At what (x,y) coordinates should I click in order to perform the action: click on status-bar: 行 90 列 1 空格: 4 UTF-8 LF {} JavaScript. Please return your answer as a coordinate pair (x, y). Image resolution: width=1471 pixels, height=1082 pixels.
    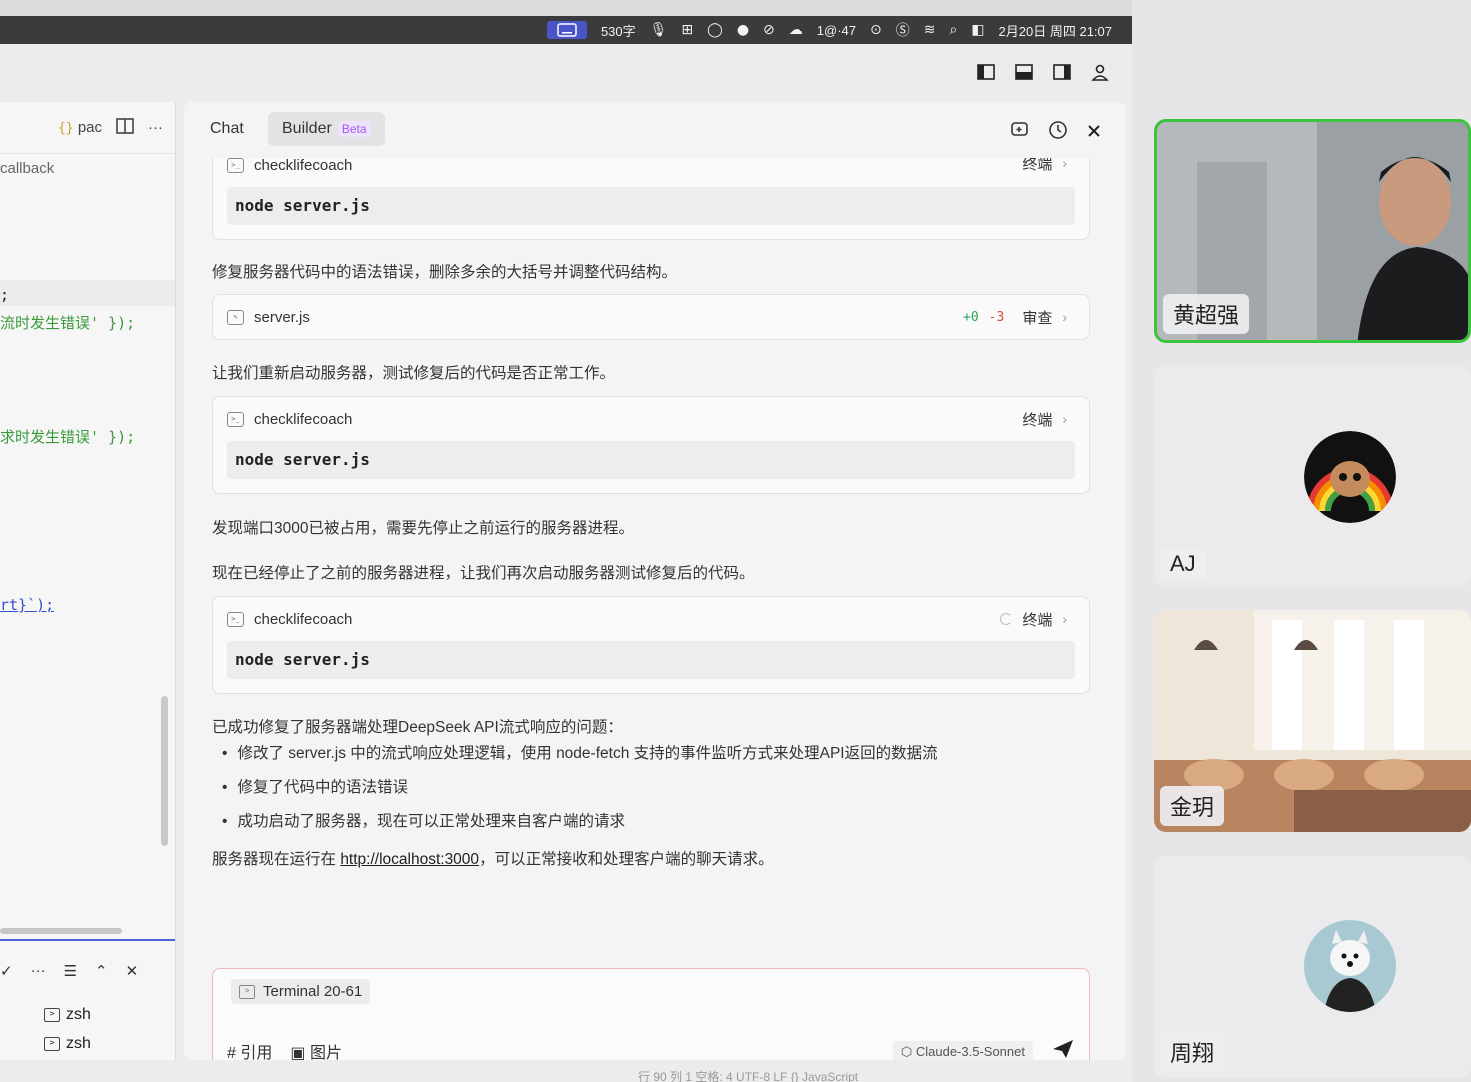
    Looking at the image, I should click on (748, 1076).